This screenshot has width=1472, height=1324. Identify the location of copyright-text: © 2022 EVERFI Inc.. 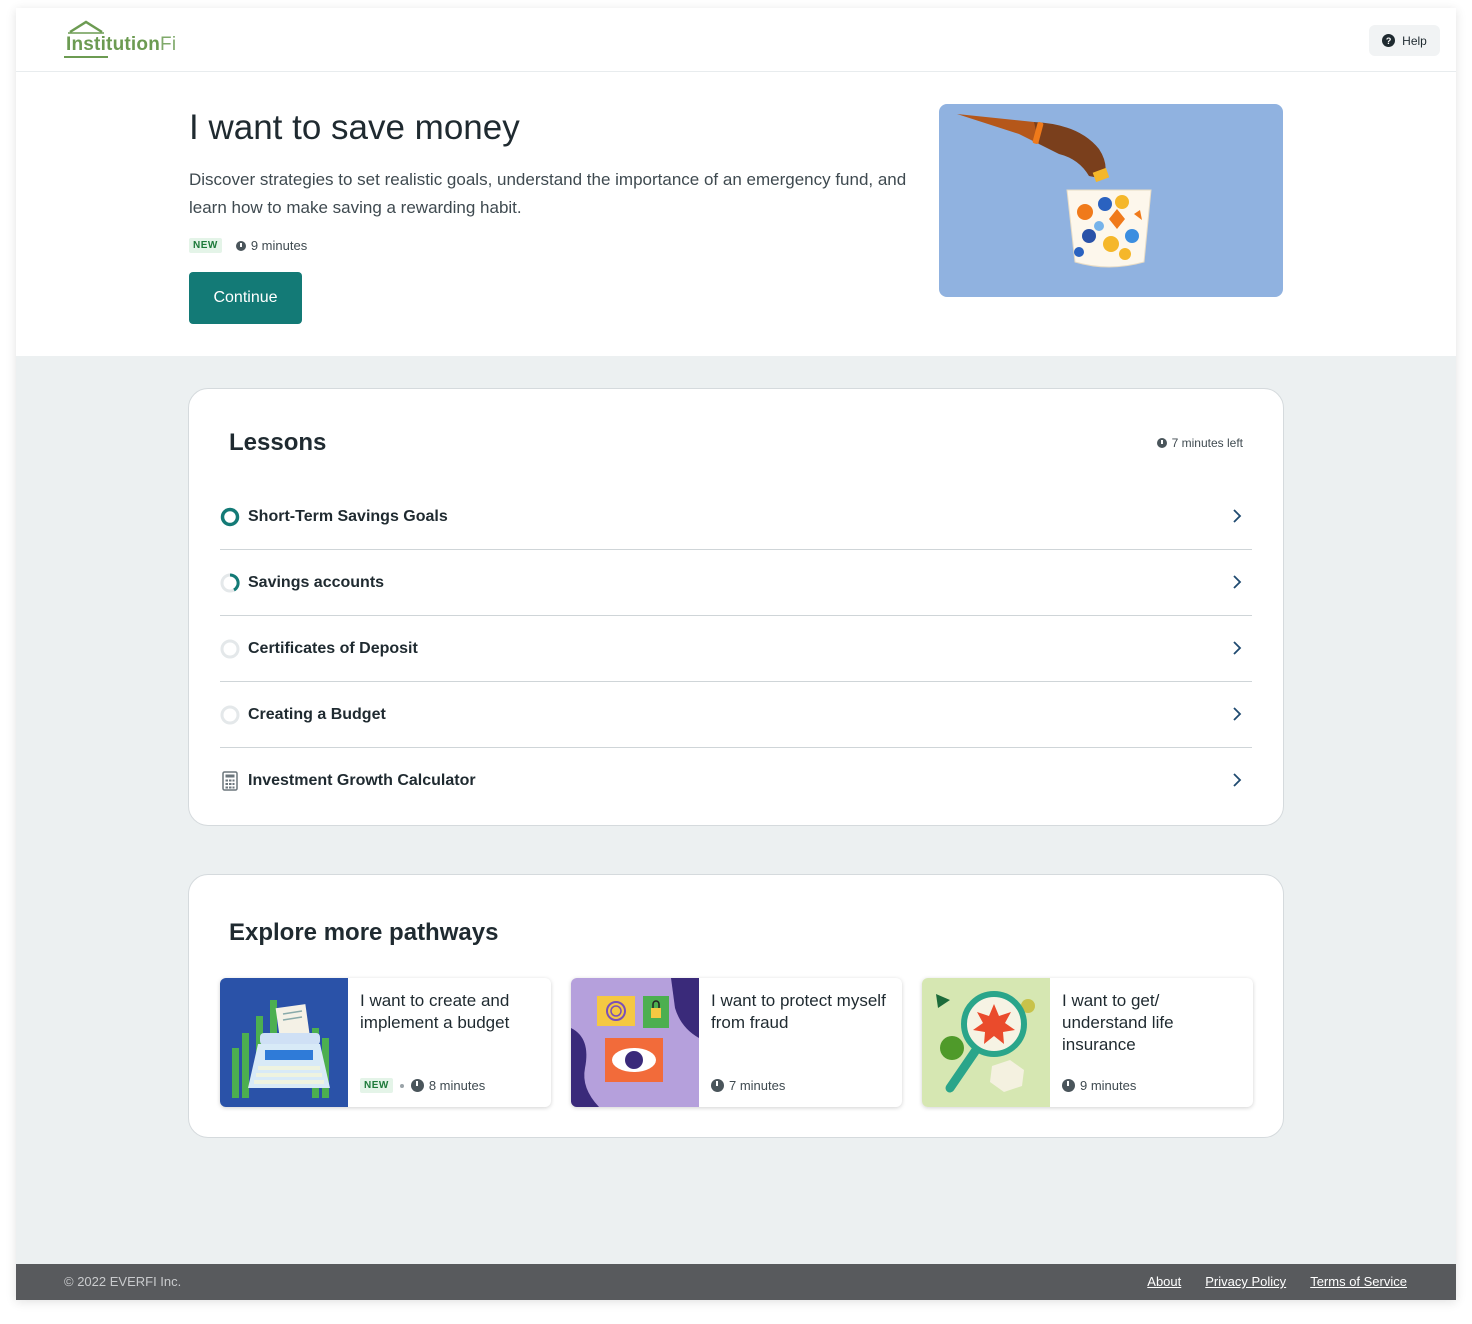
(123, 1281).